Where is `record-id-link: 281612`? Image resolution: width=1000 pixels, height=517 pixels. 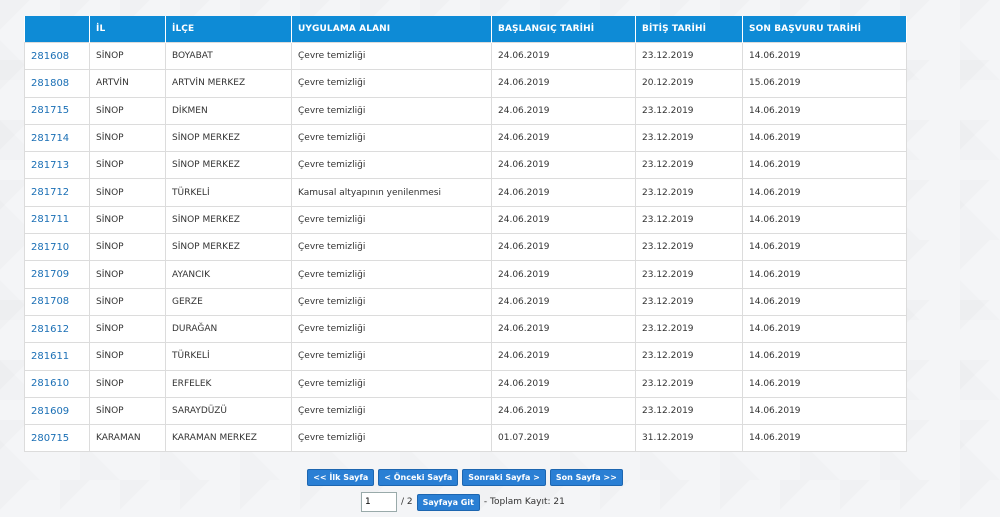
record-id-link: 281612 is located at coordinates (50, 329).